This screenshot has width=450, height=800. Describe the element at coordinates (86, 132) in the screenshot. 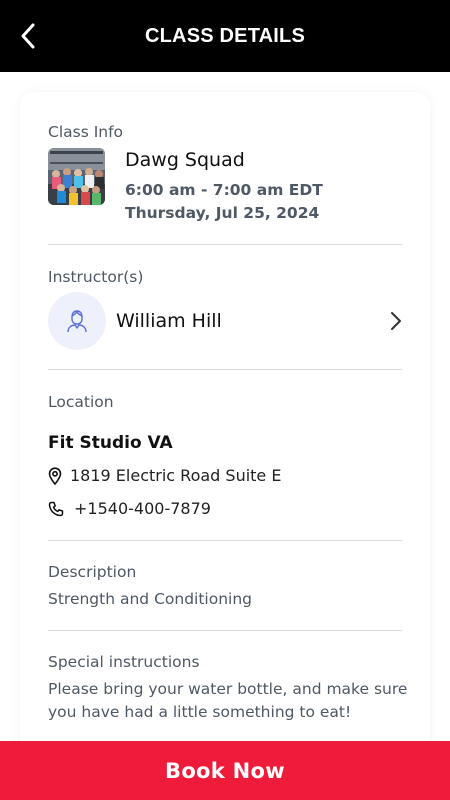

I see `class-info-label: Class Info` at that location.